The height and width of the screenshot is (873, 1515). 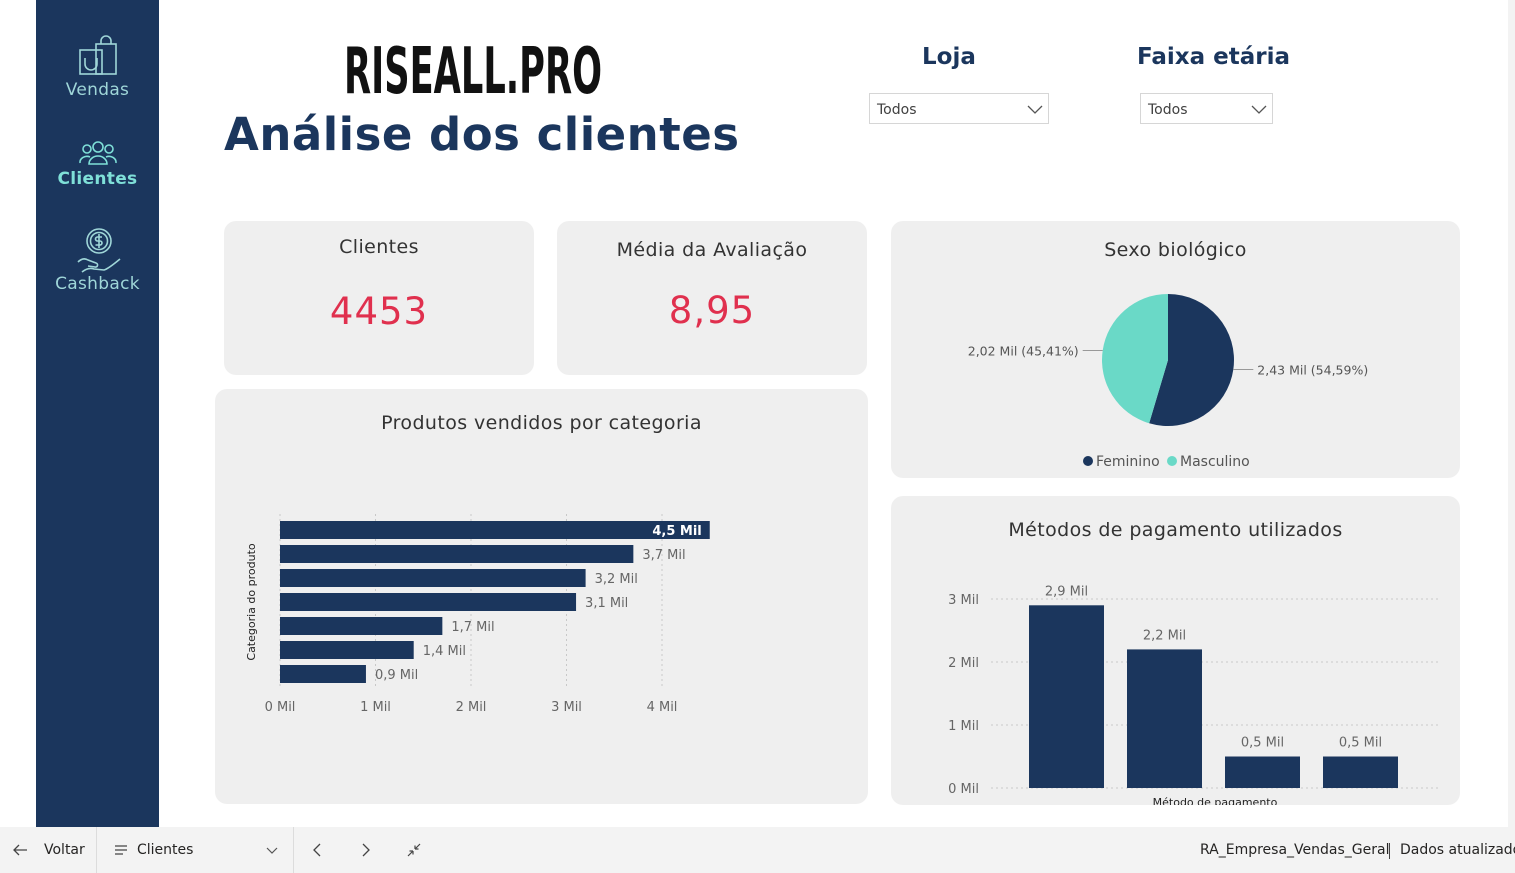 I want to click on pie-data-label: 2,43 Mil (54,59%), so click(x=1312, y=370).